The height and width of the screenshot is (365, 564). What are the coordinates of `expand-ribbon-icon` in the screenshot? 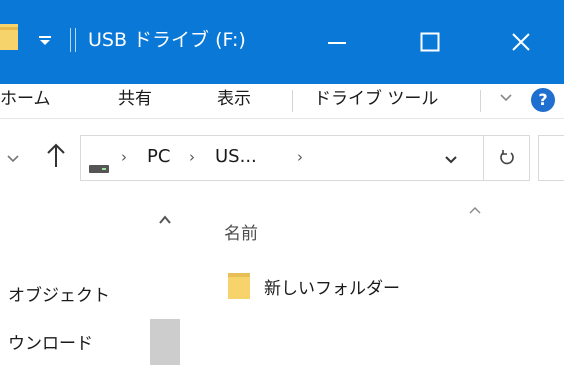 It's located at (506, 98).